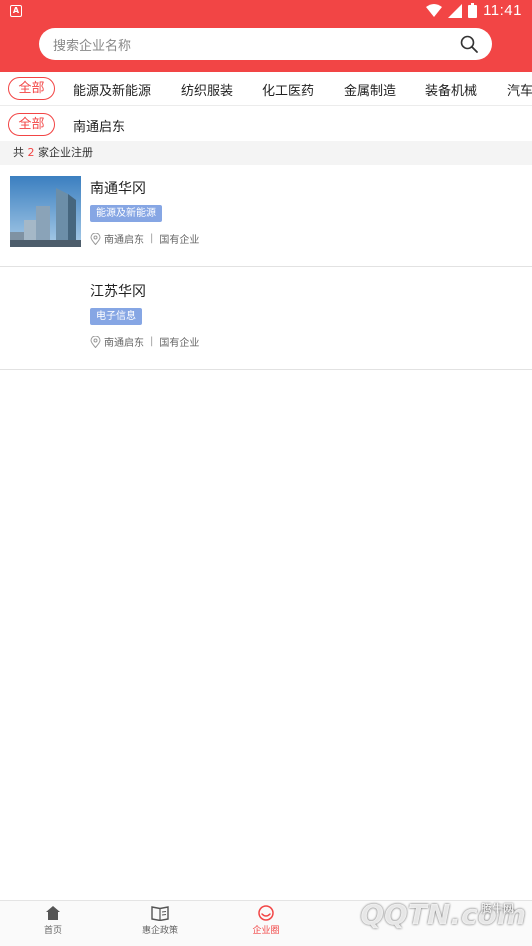 This screenshot has height=946, width=532. Describe the element at coordinates (159, 931) in the screenshot. I see `tab-label: 惠企政策` at that location.